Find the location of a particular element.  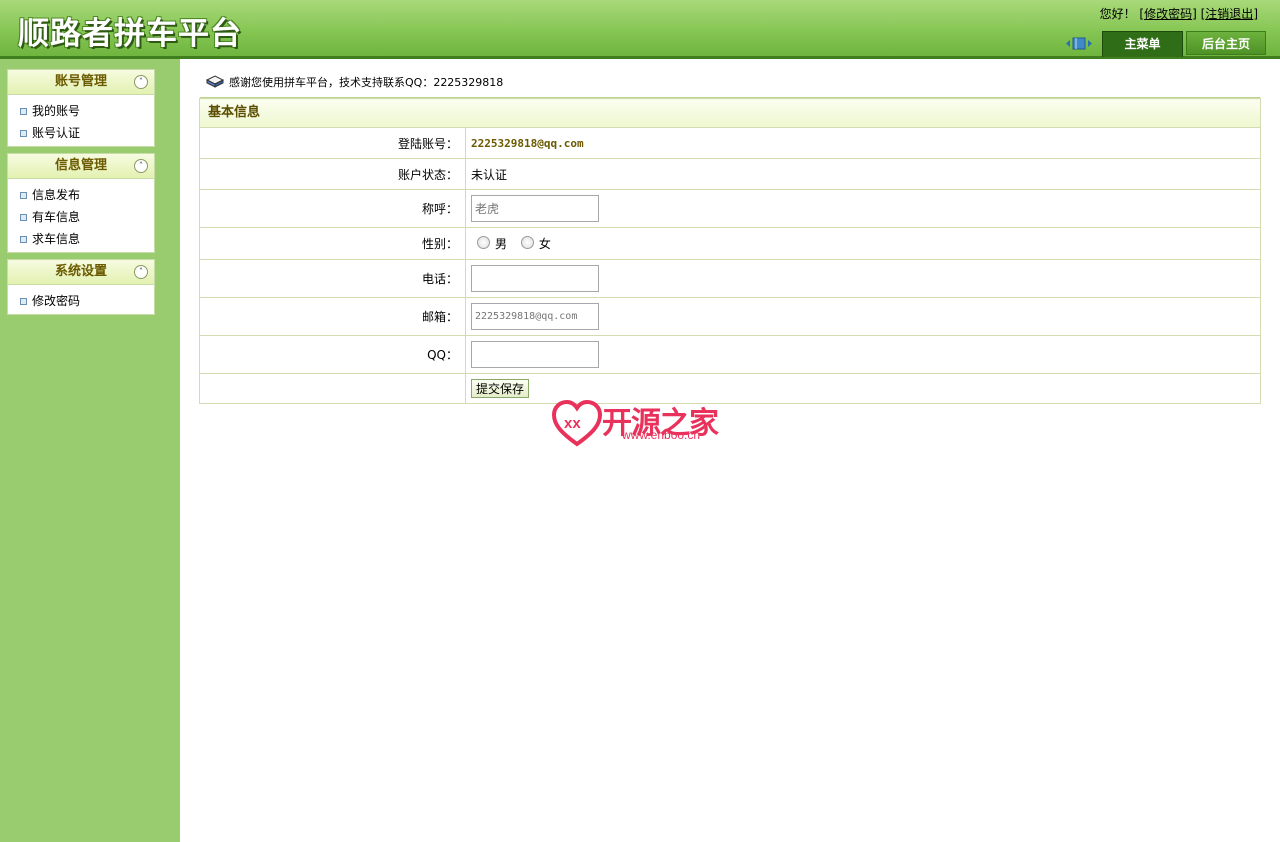

table-row: QQ： is located at coordinates (730, 354).